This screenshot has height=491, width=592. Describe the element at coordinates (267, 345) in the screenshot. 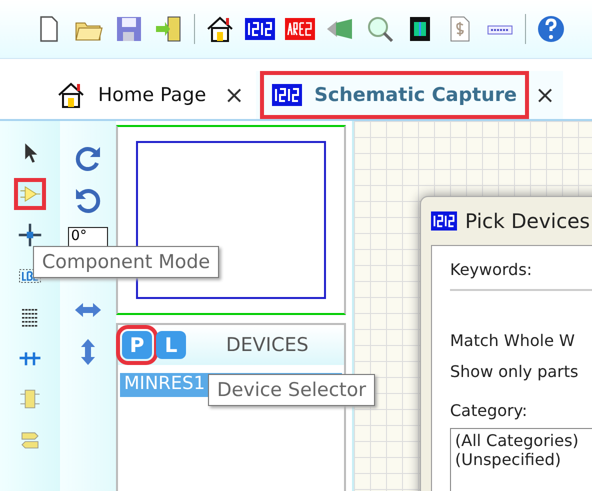

I see `devices-title: DEVICES` at that location.